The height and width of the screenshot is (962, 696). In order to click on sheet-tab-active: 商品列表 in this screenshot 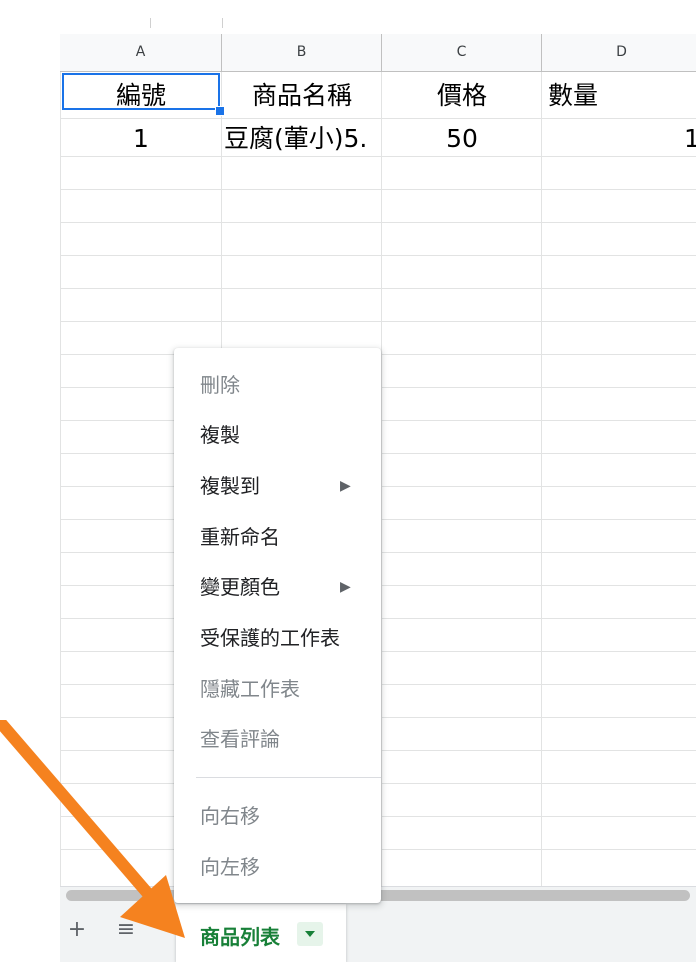, I will do `click(261, 933)`.